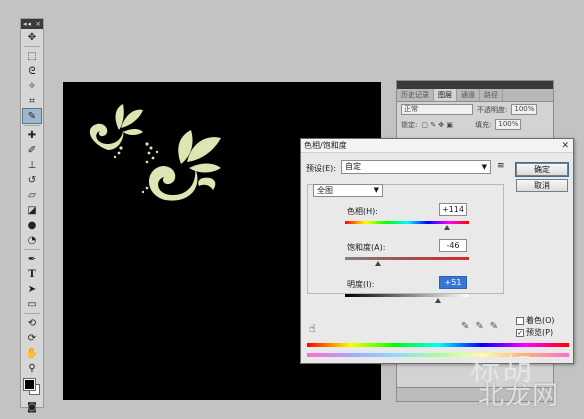  I want to click on dialog-title: 色相/饱和度, so click(325, 145).